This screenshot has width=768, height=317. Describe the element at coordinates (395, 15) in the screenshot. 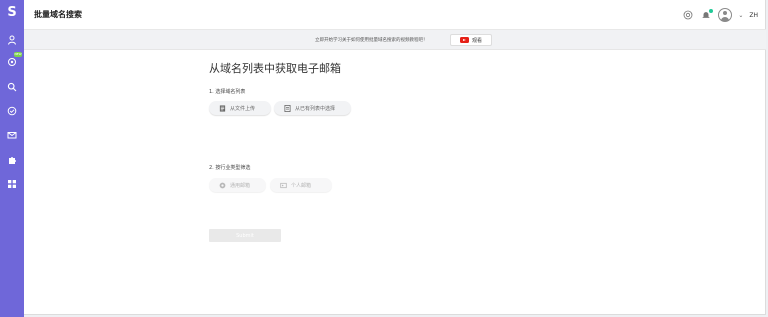

I see `top-bar: 批量域名搜索 ⌄ ZH` at that location.